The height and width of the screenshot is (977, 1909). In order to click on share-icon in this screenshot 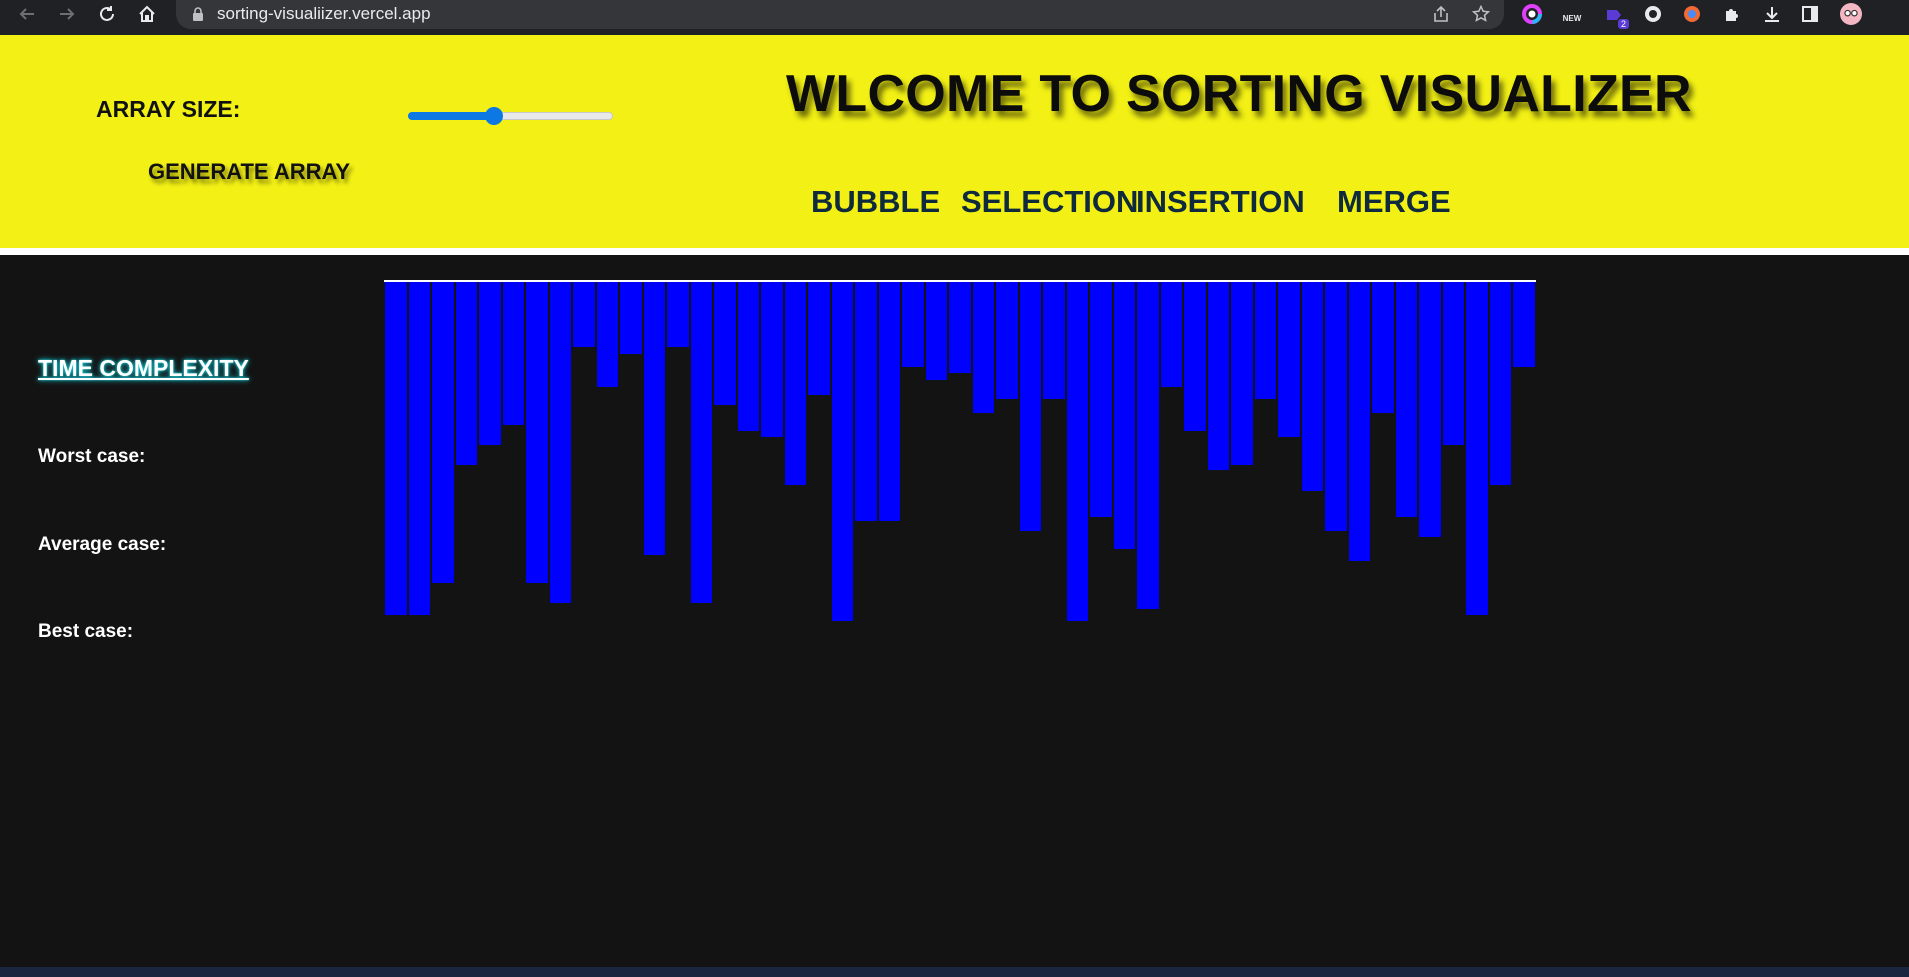, I will do `click(1441, 13)`.